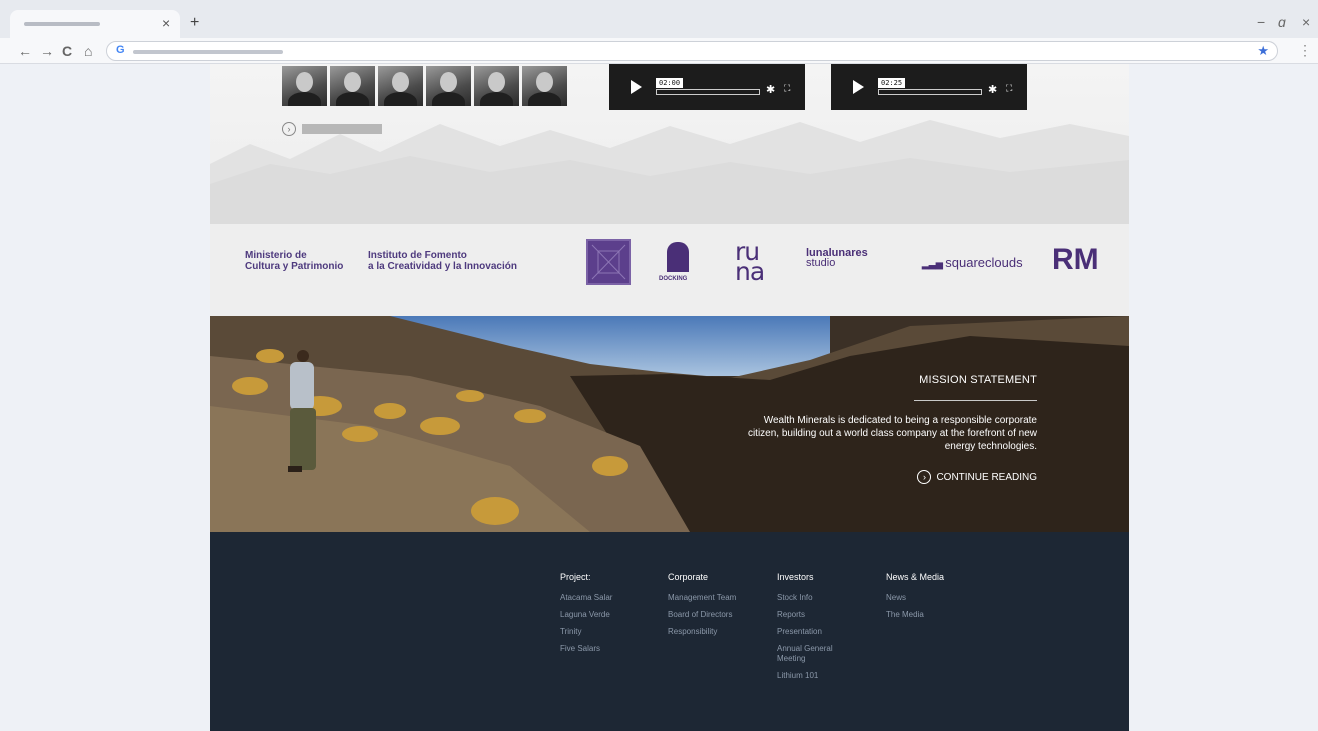 The height and width of the screenshot is (731, 1318). I want to click on restore-icon: ɑ, so click(1282, 22).